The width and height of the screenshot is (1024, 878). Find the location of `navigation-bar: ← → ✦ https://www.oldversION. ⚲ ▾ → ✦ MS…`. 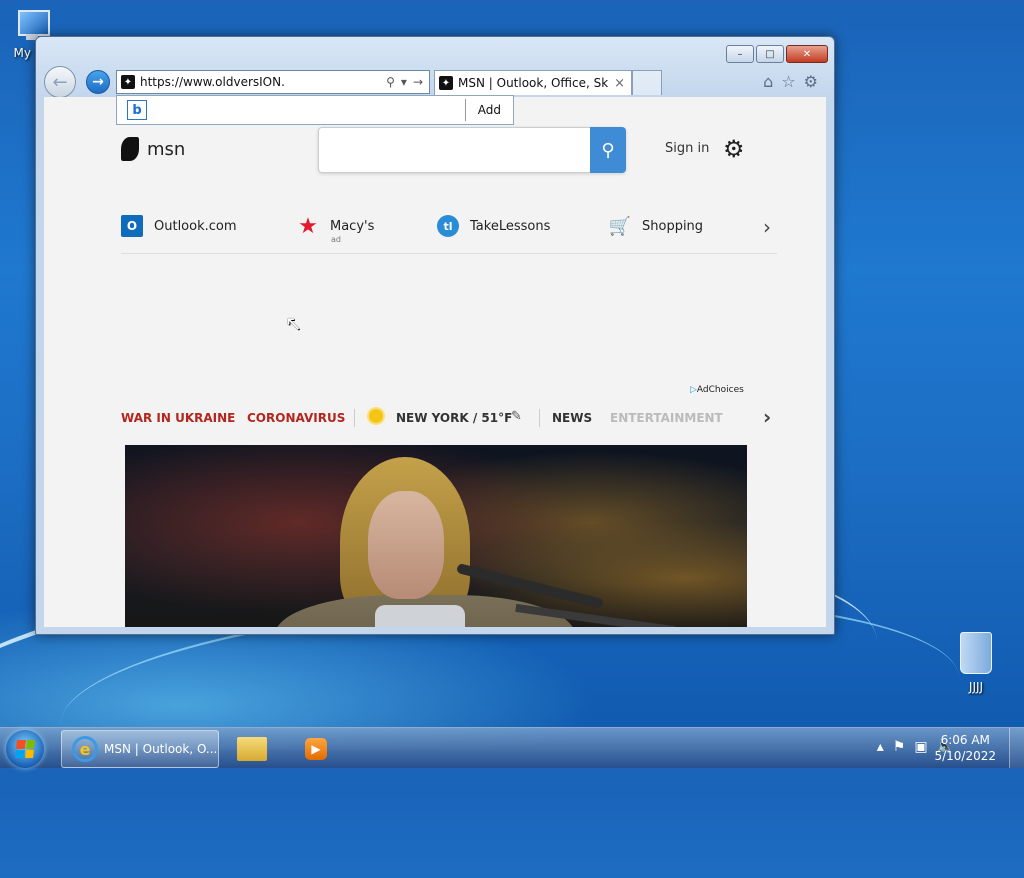

navigation-bar: ← → ✦ https://www.oldversION. ⚲ ▾ → ✦ MS… is located at coordinates (434, 81).